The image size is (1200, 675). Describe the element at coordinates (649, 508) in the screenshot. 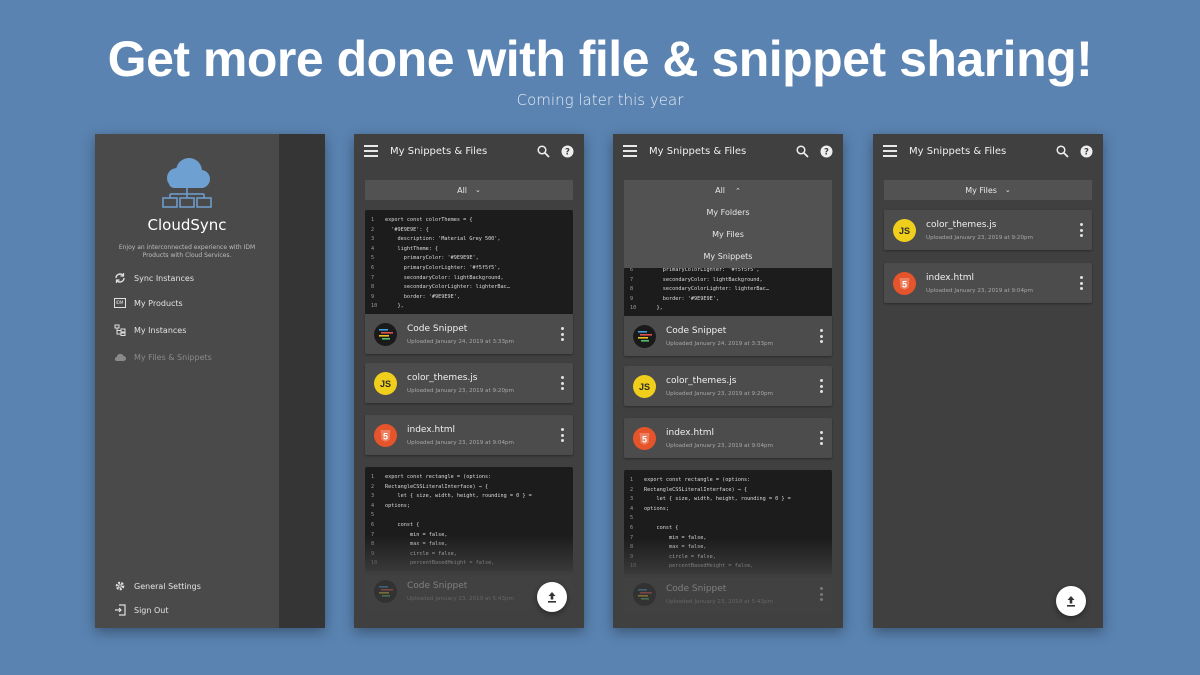

I see `code-line: 4 options;` at that location.